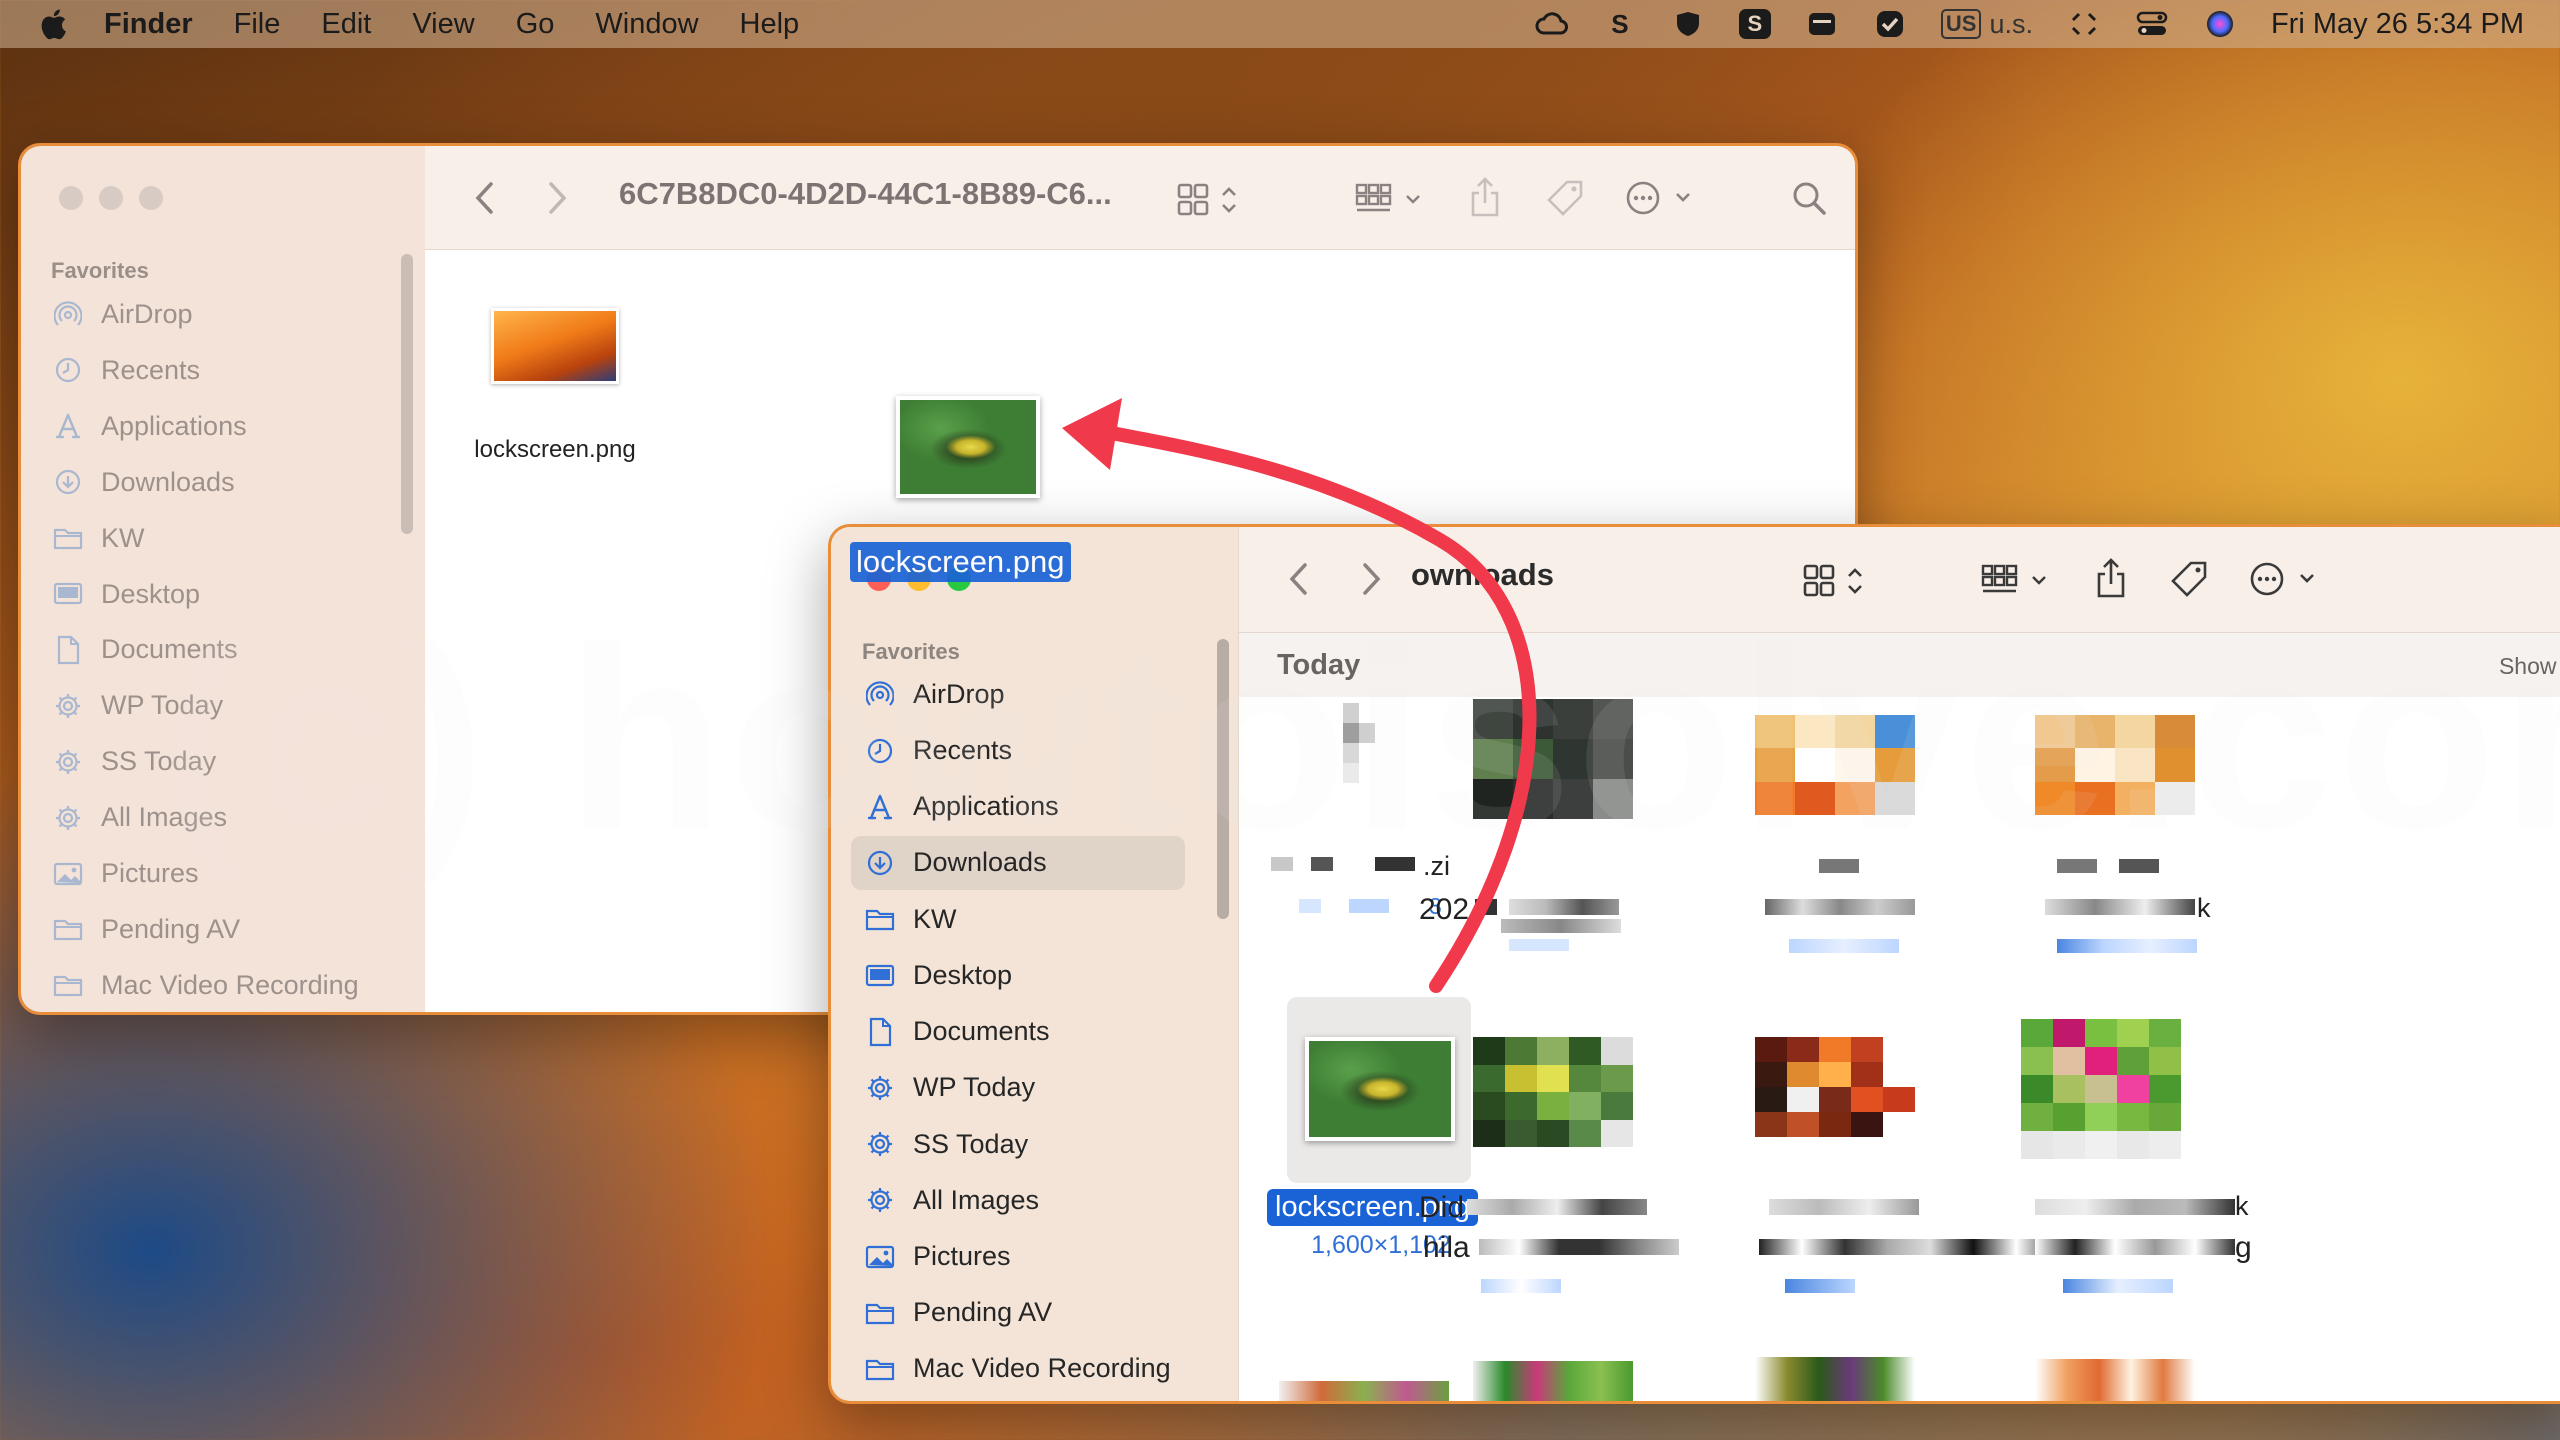  Describe the element at coordinates (1620, 24) in the screenshot. I see `s-icon: S` at that location.